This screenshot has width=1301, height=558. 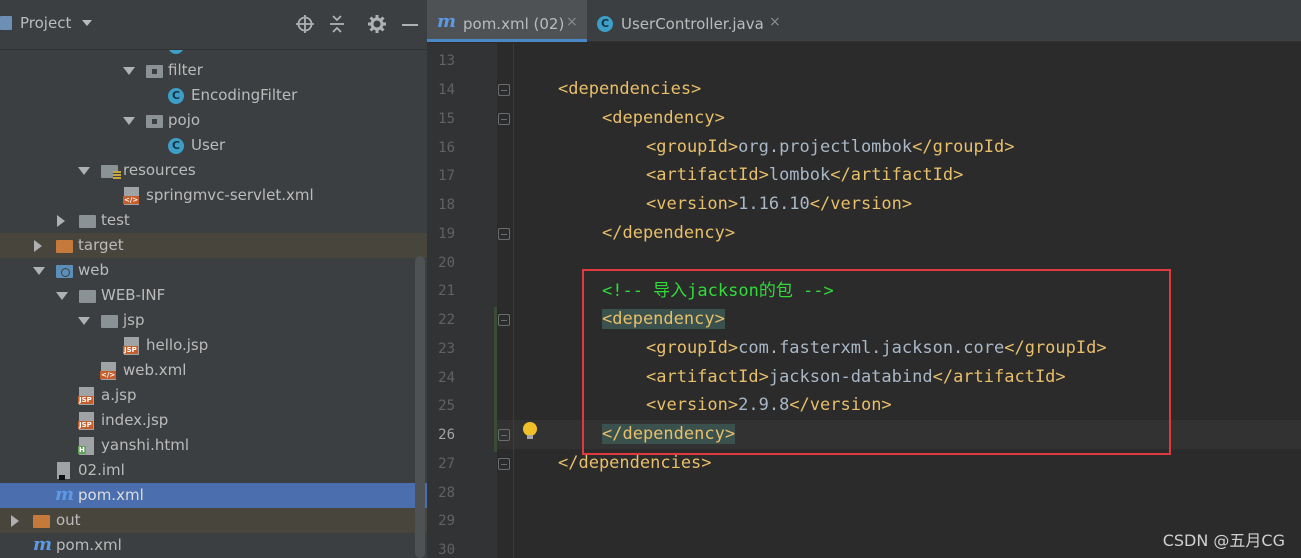 What do you see at coordinates (213, 395) in the screenshot?
I see `tree-item-a-jsp: JSP a.jsp` at bounding box center [213, 395].